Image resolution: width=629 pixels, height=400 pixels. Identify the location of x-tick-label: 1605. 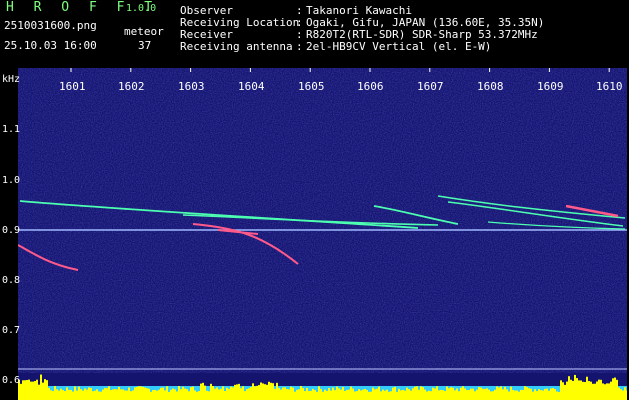
(311, 86).